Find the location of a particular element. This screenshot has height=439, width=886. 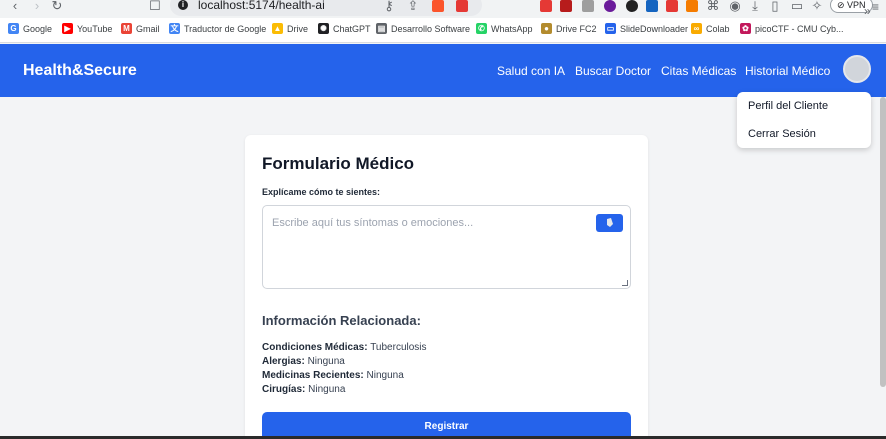

brave-shield-icon is located at coordinates (438, 6).